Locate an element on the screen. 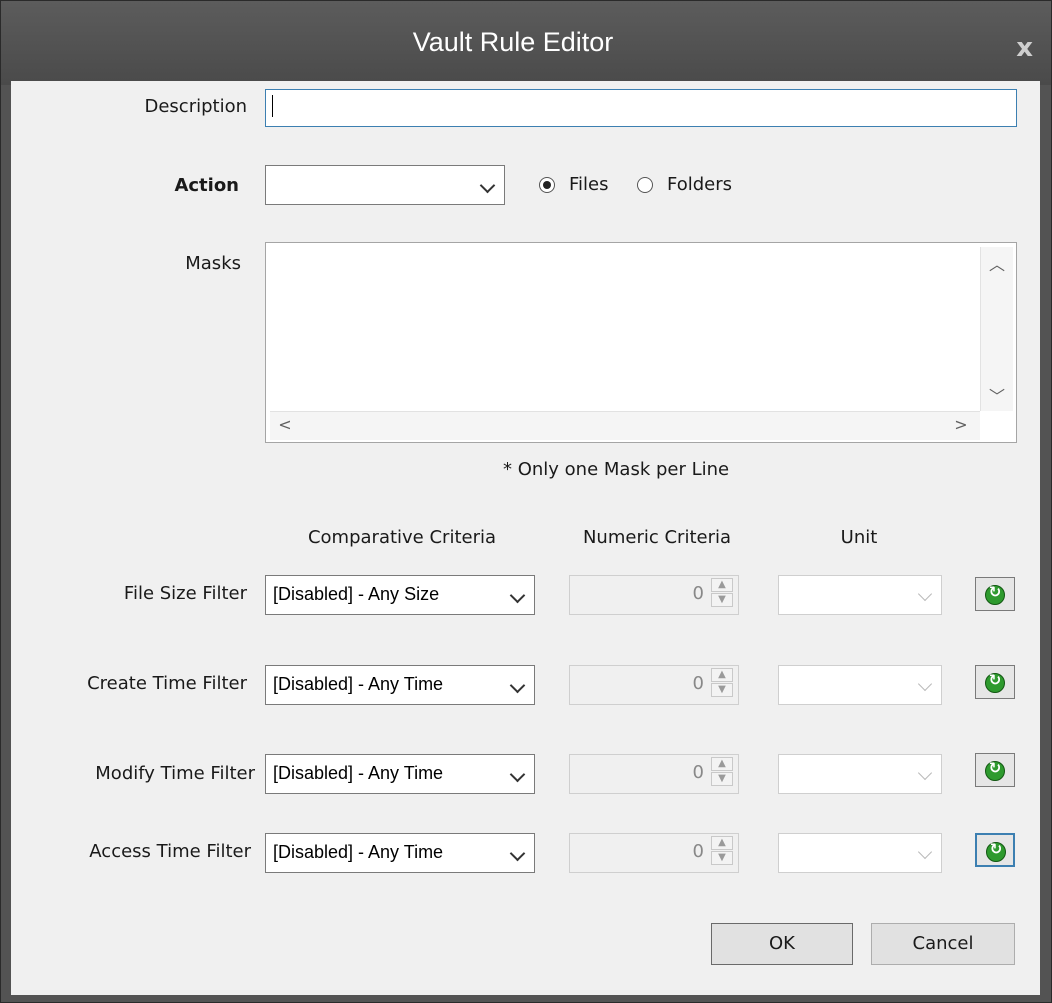 The height and width of the screenshot is (1003, 1052). access-time-unit-dropdown is located at coordinates (860, 853).